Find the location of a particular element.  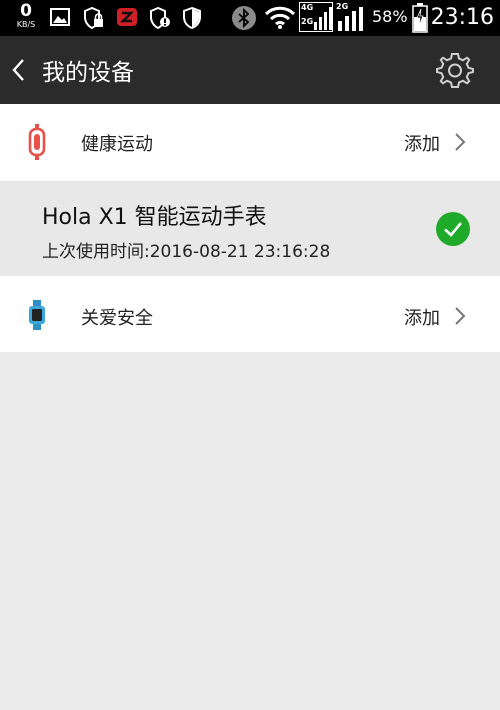

image-icon is located at coordinates (60, 17).